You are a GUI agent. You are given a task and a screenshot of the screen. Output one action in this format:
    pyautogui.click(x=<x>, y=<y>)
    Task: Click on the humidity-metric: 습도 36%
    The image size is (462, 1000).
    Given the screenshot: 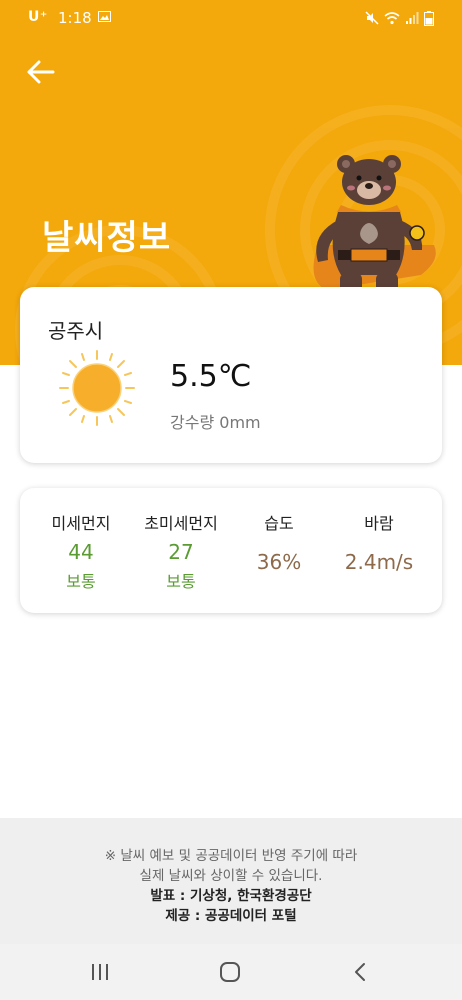 What is the action you would take?
    pyautogui.click(x=279, y=550)
    